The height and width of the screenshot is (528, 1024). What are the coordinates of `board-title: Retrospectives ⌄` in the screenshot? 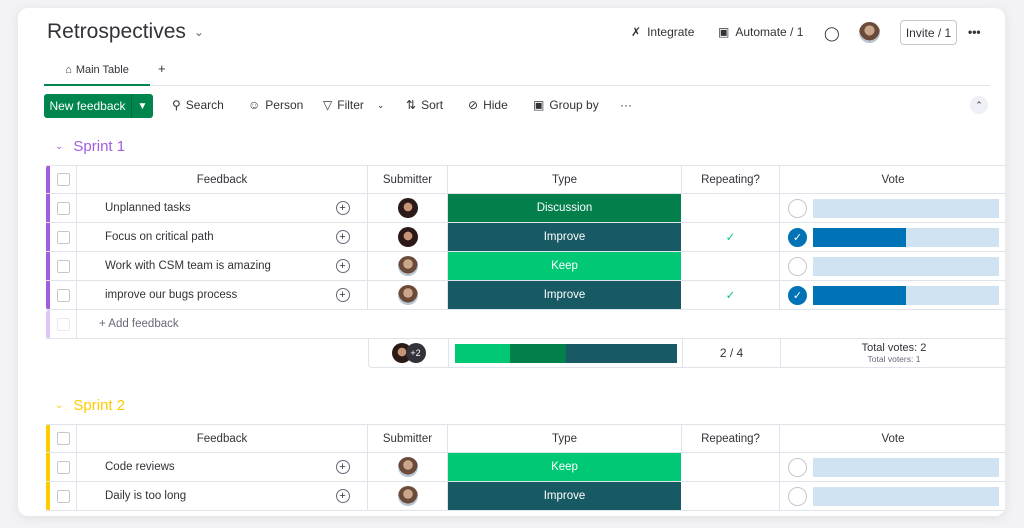 It's located at (125, 32).